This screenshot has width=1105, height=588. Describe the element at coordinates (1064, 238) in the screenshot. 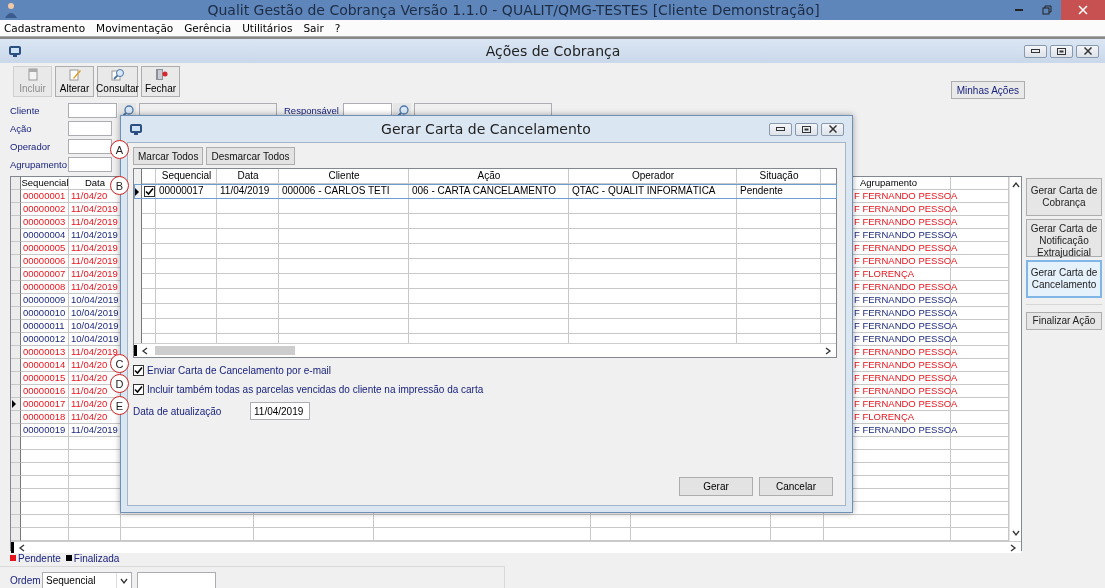

I see `action-button: Gerar Carta de Notificação Extrajudicial` at that location.